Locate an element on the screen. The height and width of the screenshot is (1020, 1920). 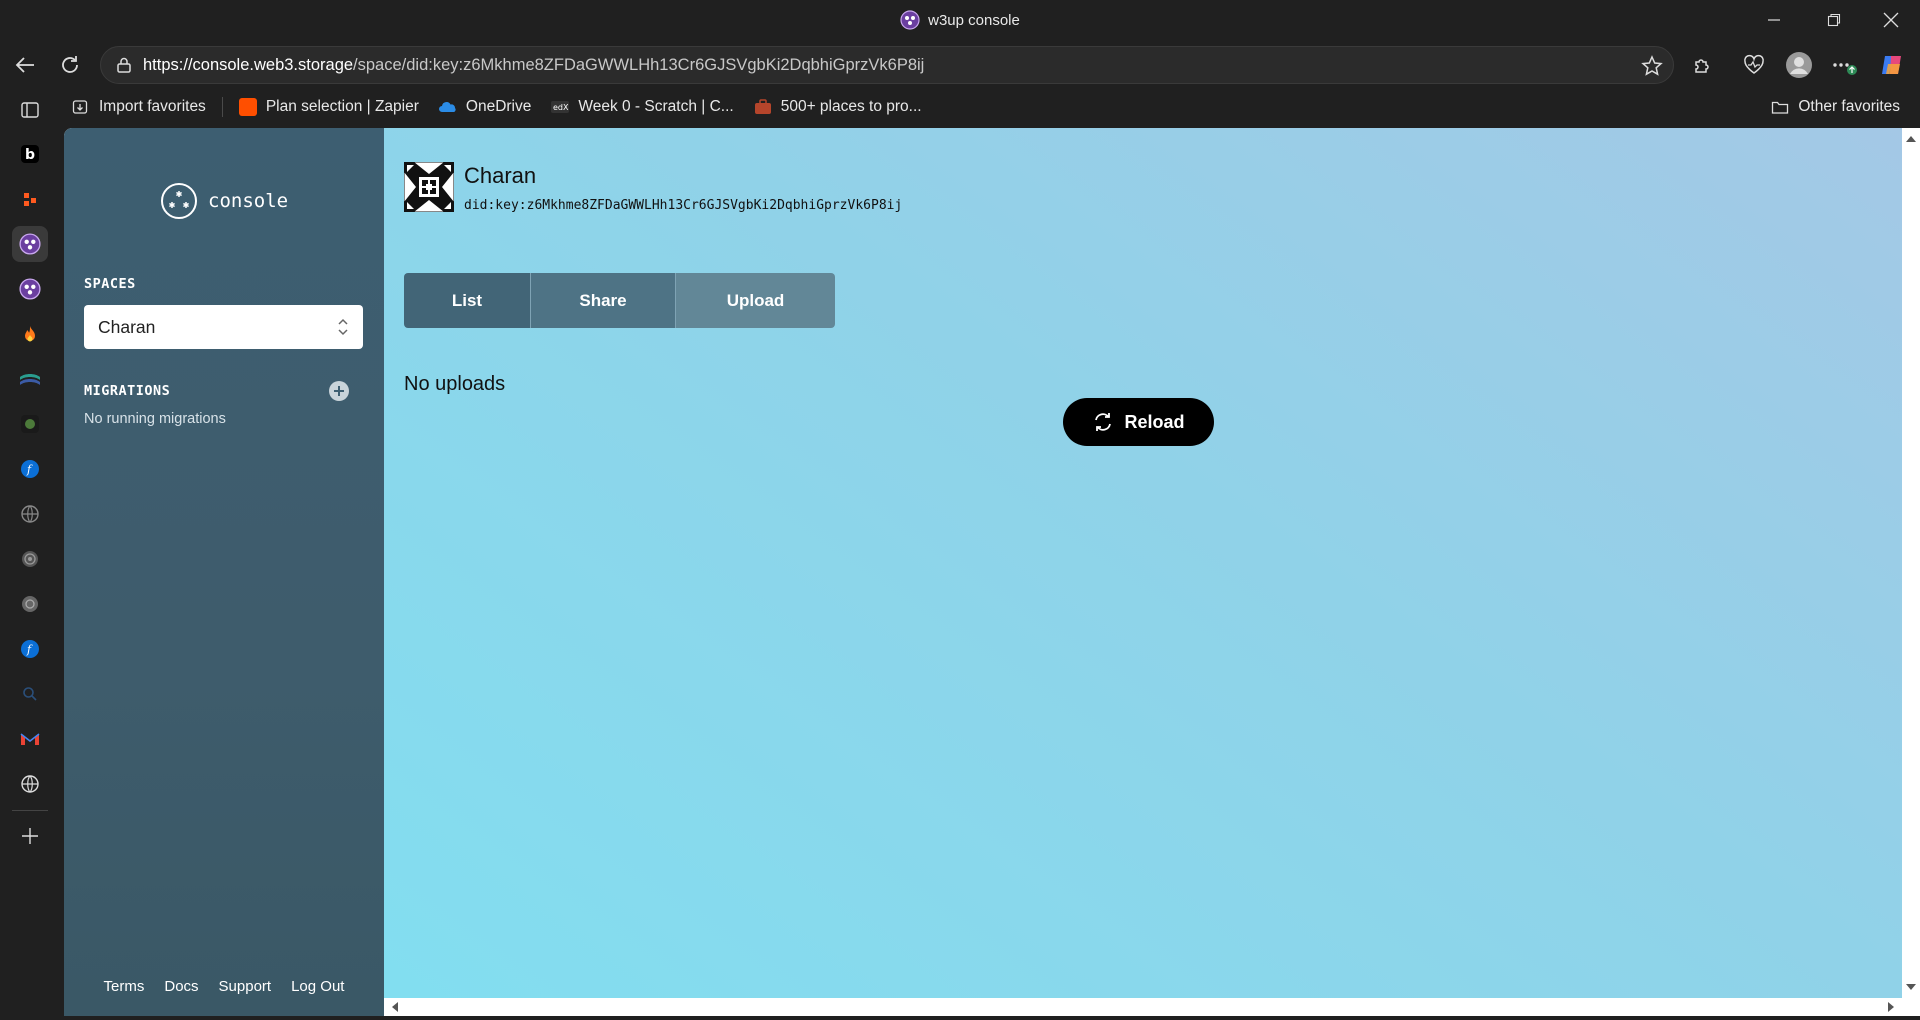
vertical-scrollbar is located at coordinates (1911, 563).